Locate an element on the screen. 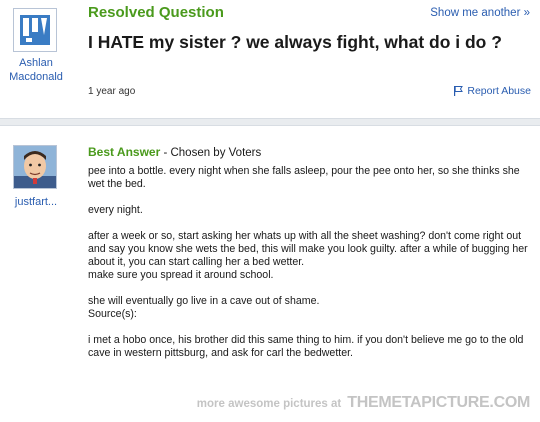 The image size is (540, 422). default-avatar-icon is located at coordinates (35, 30).